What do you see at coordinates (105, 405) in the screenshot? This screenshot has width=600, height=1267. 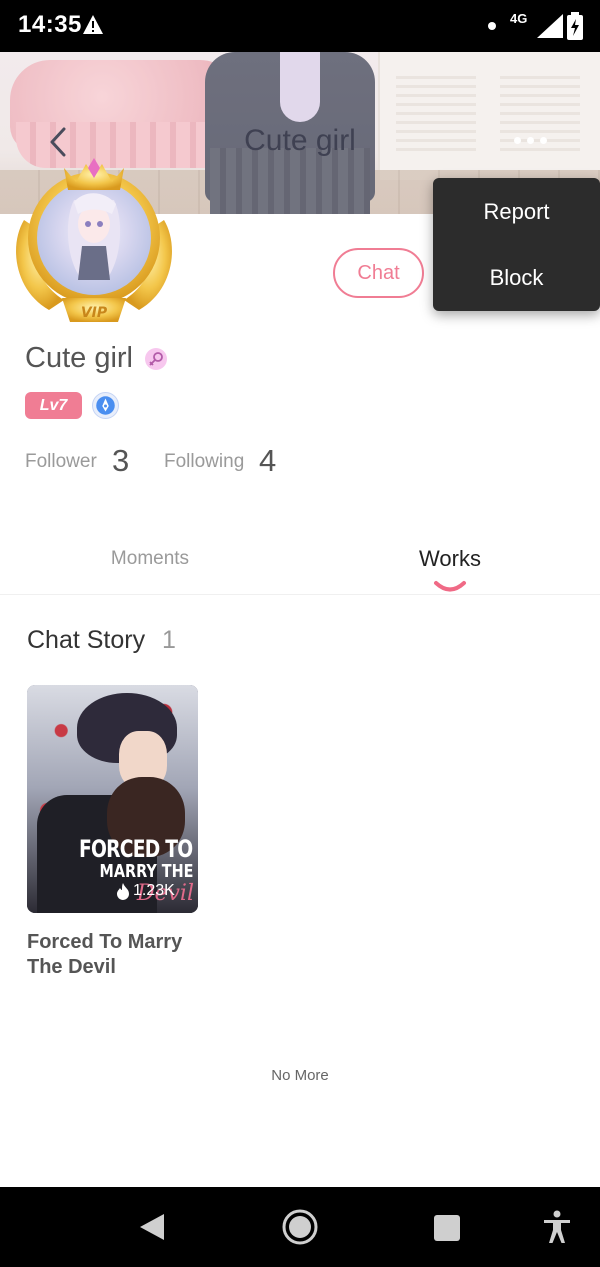 I see `pen-badge-icon` at bounding box center [105, 405].